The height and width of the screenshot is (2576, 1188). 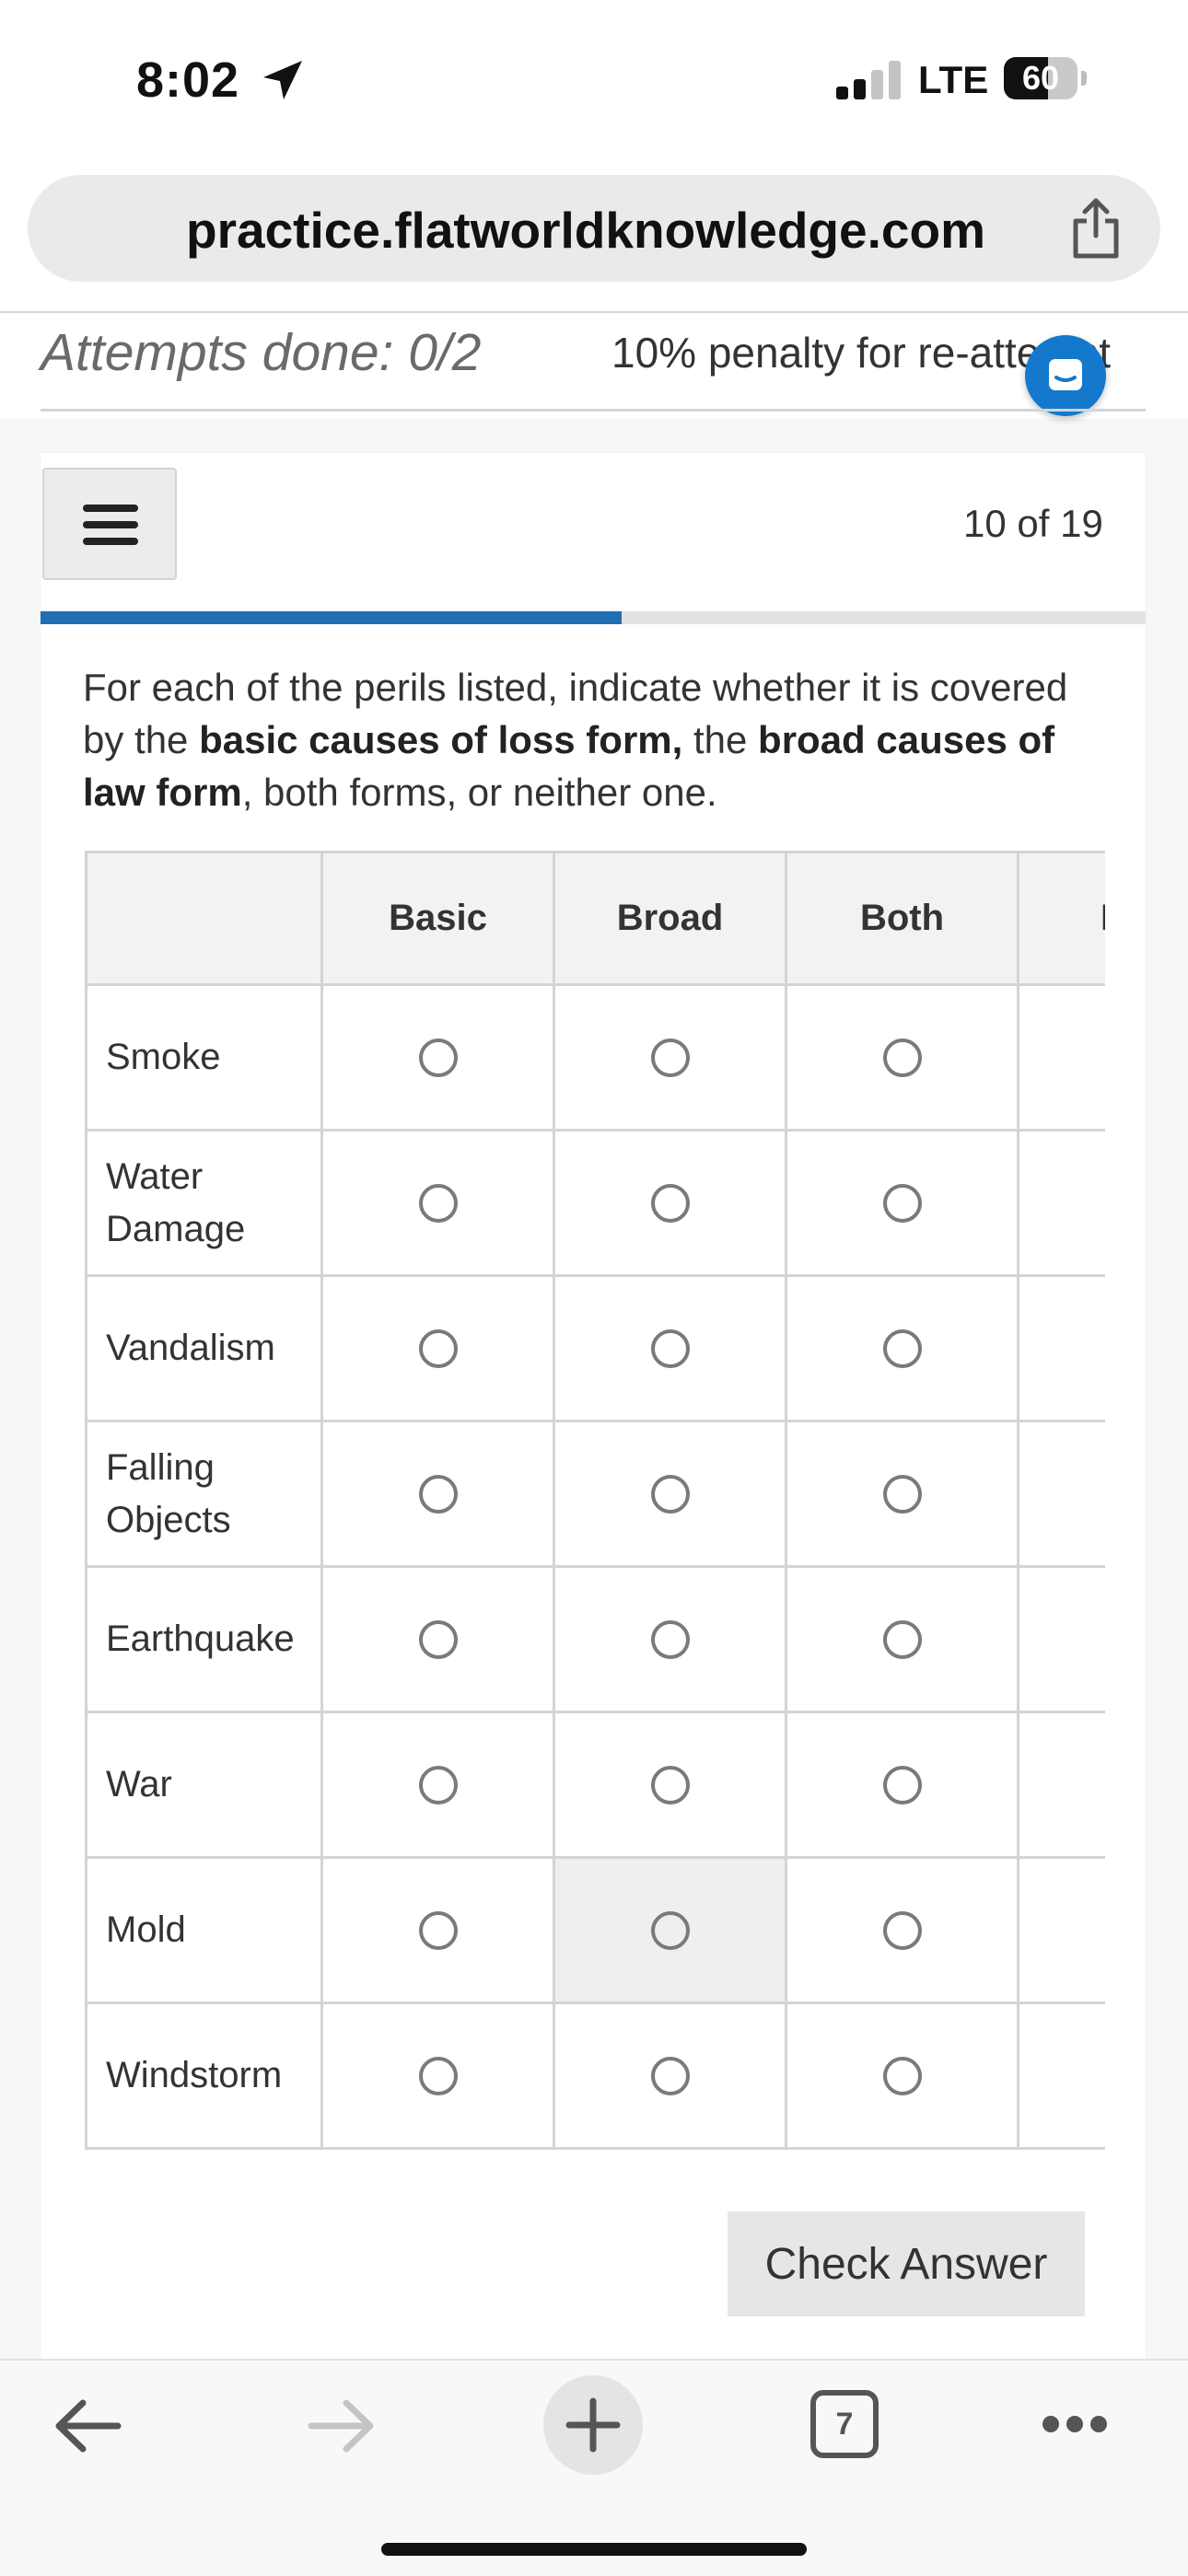 I want to click on back-arrow-icon, so click(x=88, y=2426).